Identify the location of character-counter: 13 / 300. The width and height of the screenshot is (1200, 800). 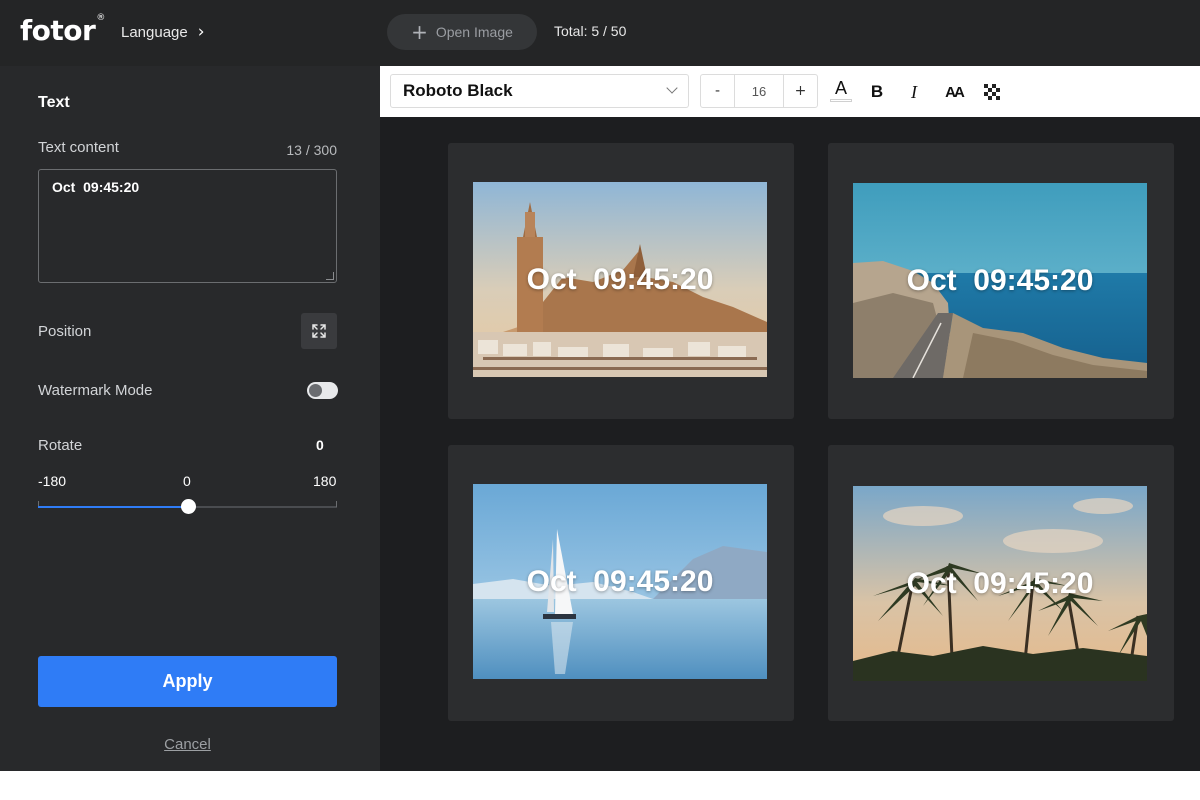
(311, 150).